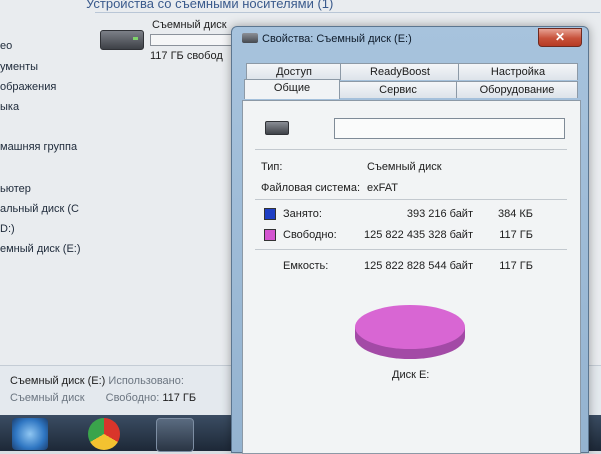 This screenshot has width=601, height=454. What do you see at coordinates (516, 266) in the screenshot?
I see `capacity-size: 117 ГБ` at bounding box center [516, 266].